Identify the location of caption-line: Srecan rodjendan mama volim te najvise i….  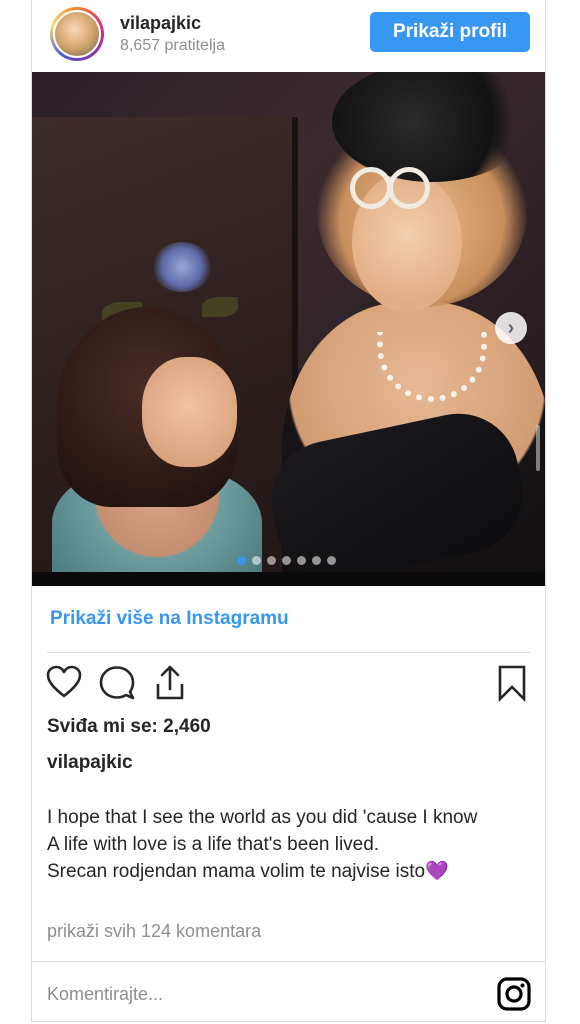
(248, 871).